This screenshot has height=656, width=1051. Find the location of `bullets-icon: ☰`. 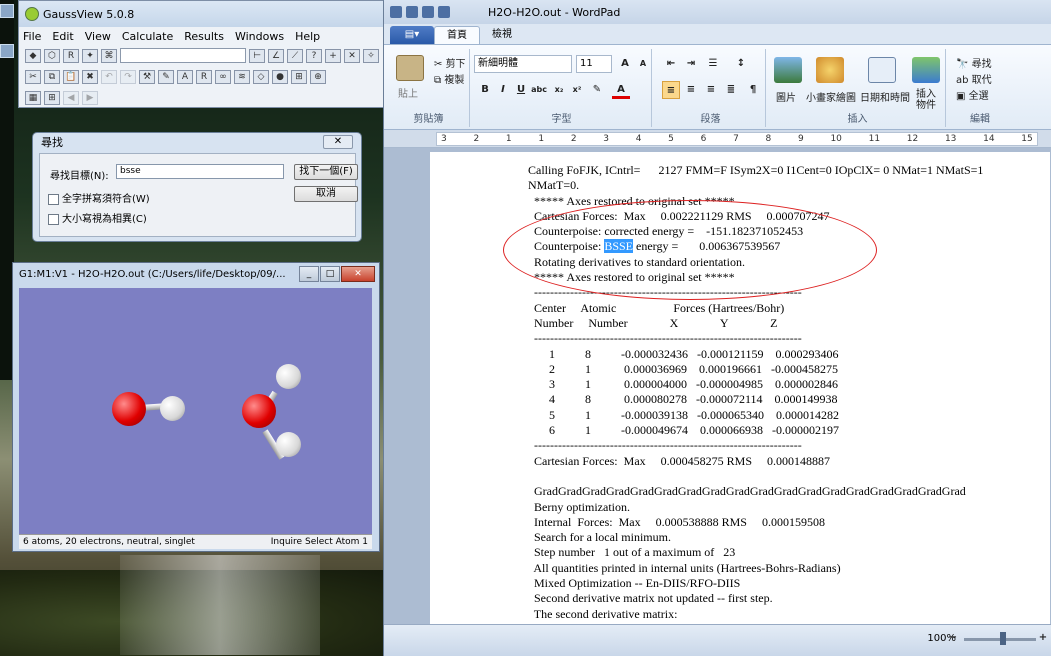

bullets-icon: ☰ is located at coordinates (713, 64).